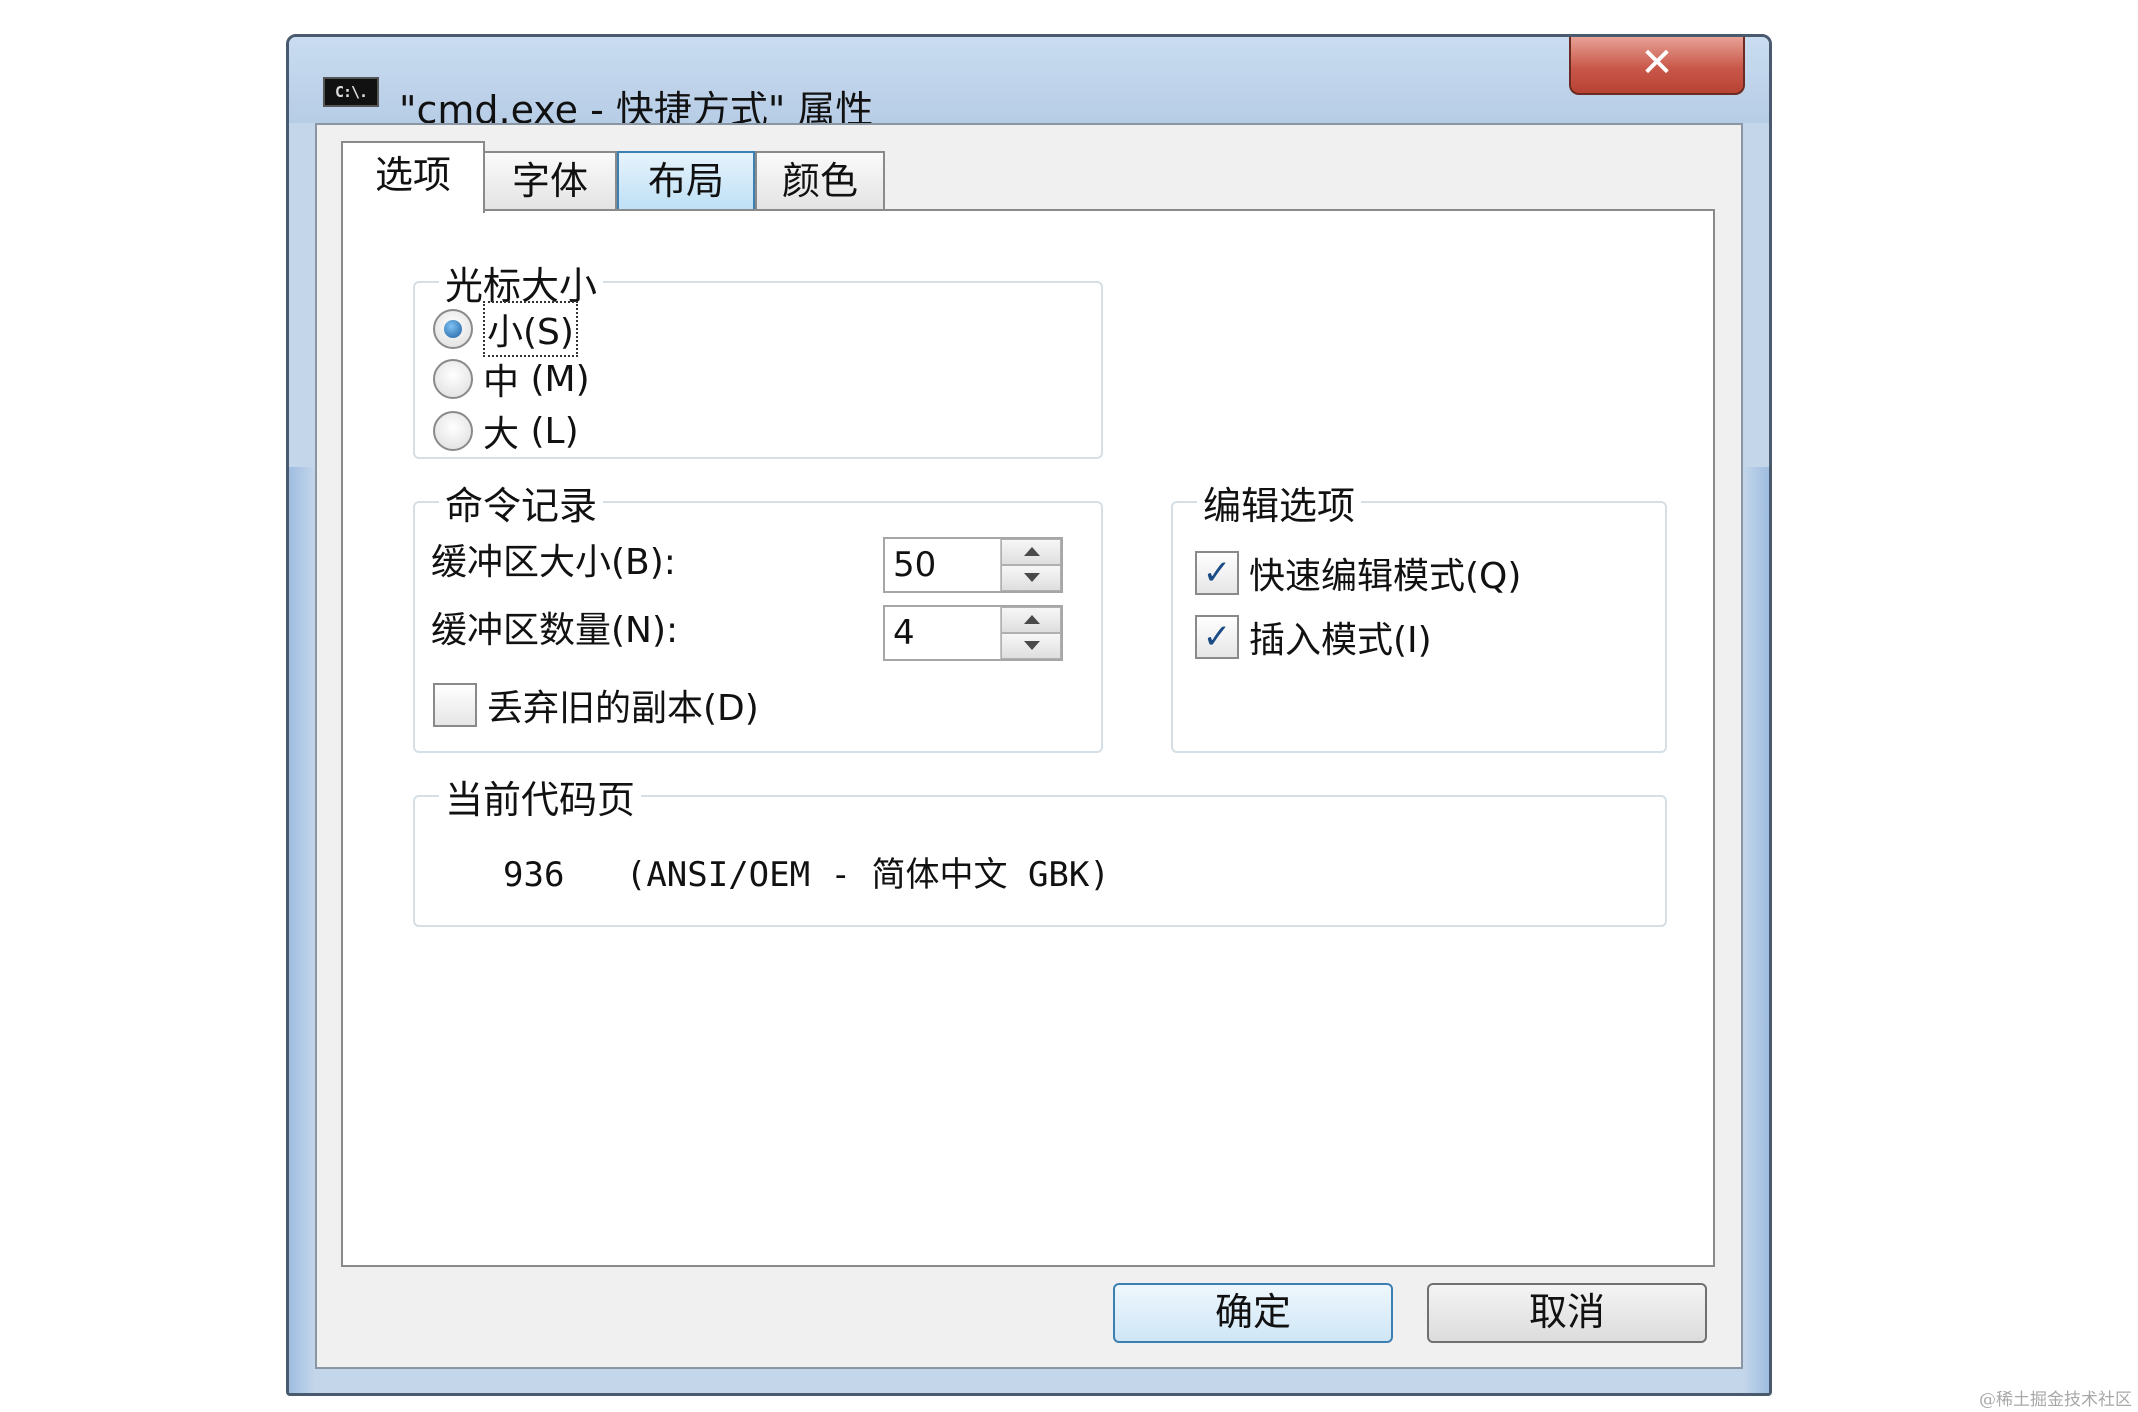 This screenshot has width=2138, height=1412. What do you see at coordinates (455, 705) in the screenshot?
I see `checkbox-unchecked` at bounding box center [455, 705].